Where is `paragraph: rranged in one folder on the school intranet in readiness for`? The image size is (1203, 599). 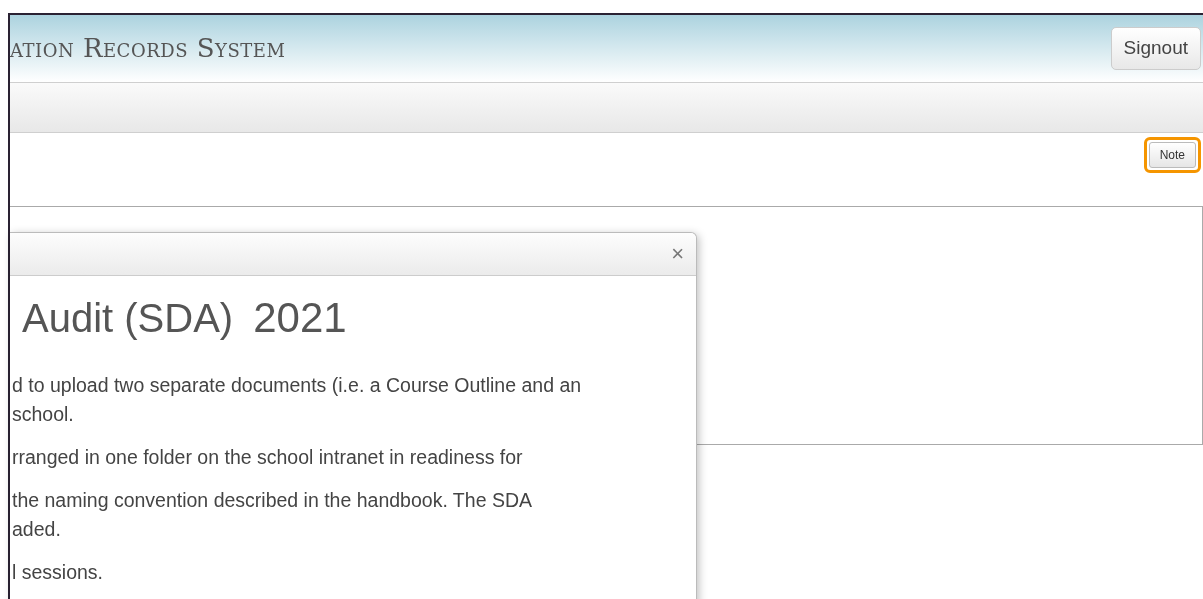 paragraph: rranged in one folder on the school intranet in readiness for is located at coordinates (267, 457).